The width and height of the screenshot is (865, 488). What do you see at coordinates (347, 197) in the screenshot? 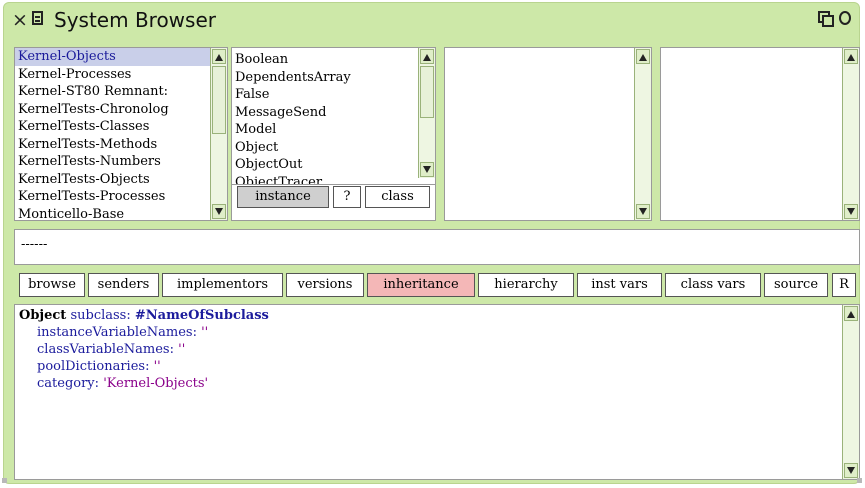
I see `comment-toggle-button: ?` at bounding box center [347, 197].